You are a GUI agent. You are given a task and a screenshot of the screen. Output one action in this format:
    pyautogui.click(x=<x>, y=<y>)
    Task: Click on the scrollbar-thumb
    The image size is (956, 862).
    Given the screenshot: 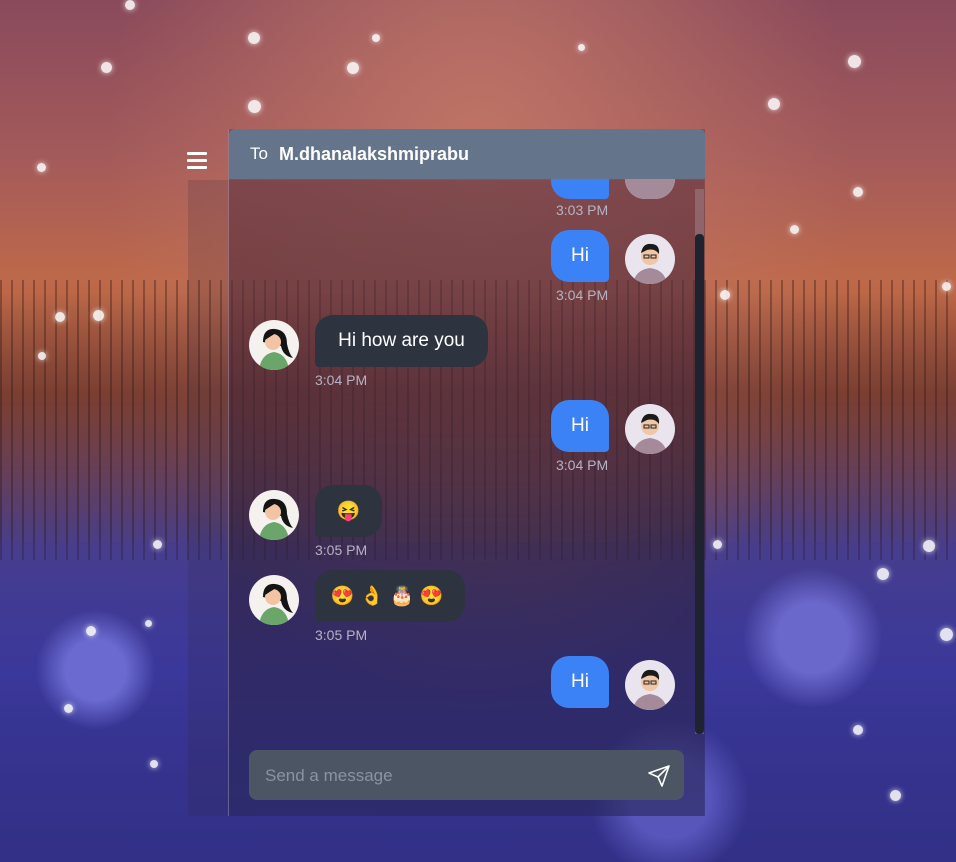 What is the action you would take?
    pyautogui.click(x=699, y=484)
    